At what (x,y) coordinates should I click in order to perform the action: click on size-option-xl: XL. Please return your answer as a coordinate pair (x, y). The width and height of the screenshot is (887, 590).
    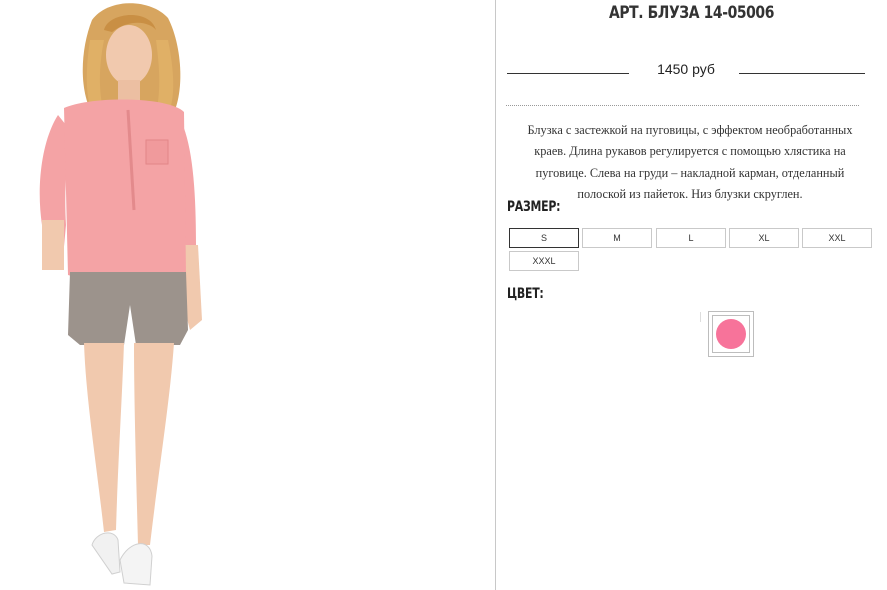
    Looking at the image, I should click on (764, 238).